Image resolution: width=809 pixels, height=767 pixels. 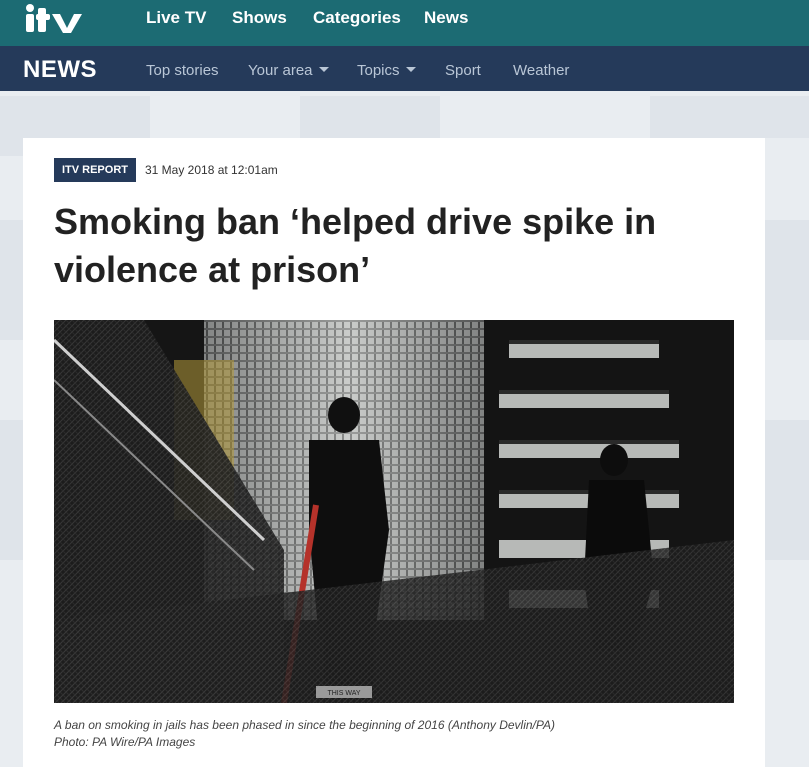 I want to click on headline-line-1: Smoking ban ‘helped drive spike in, so click(x=355, y=221).